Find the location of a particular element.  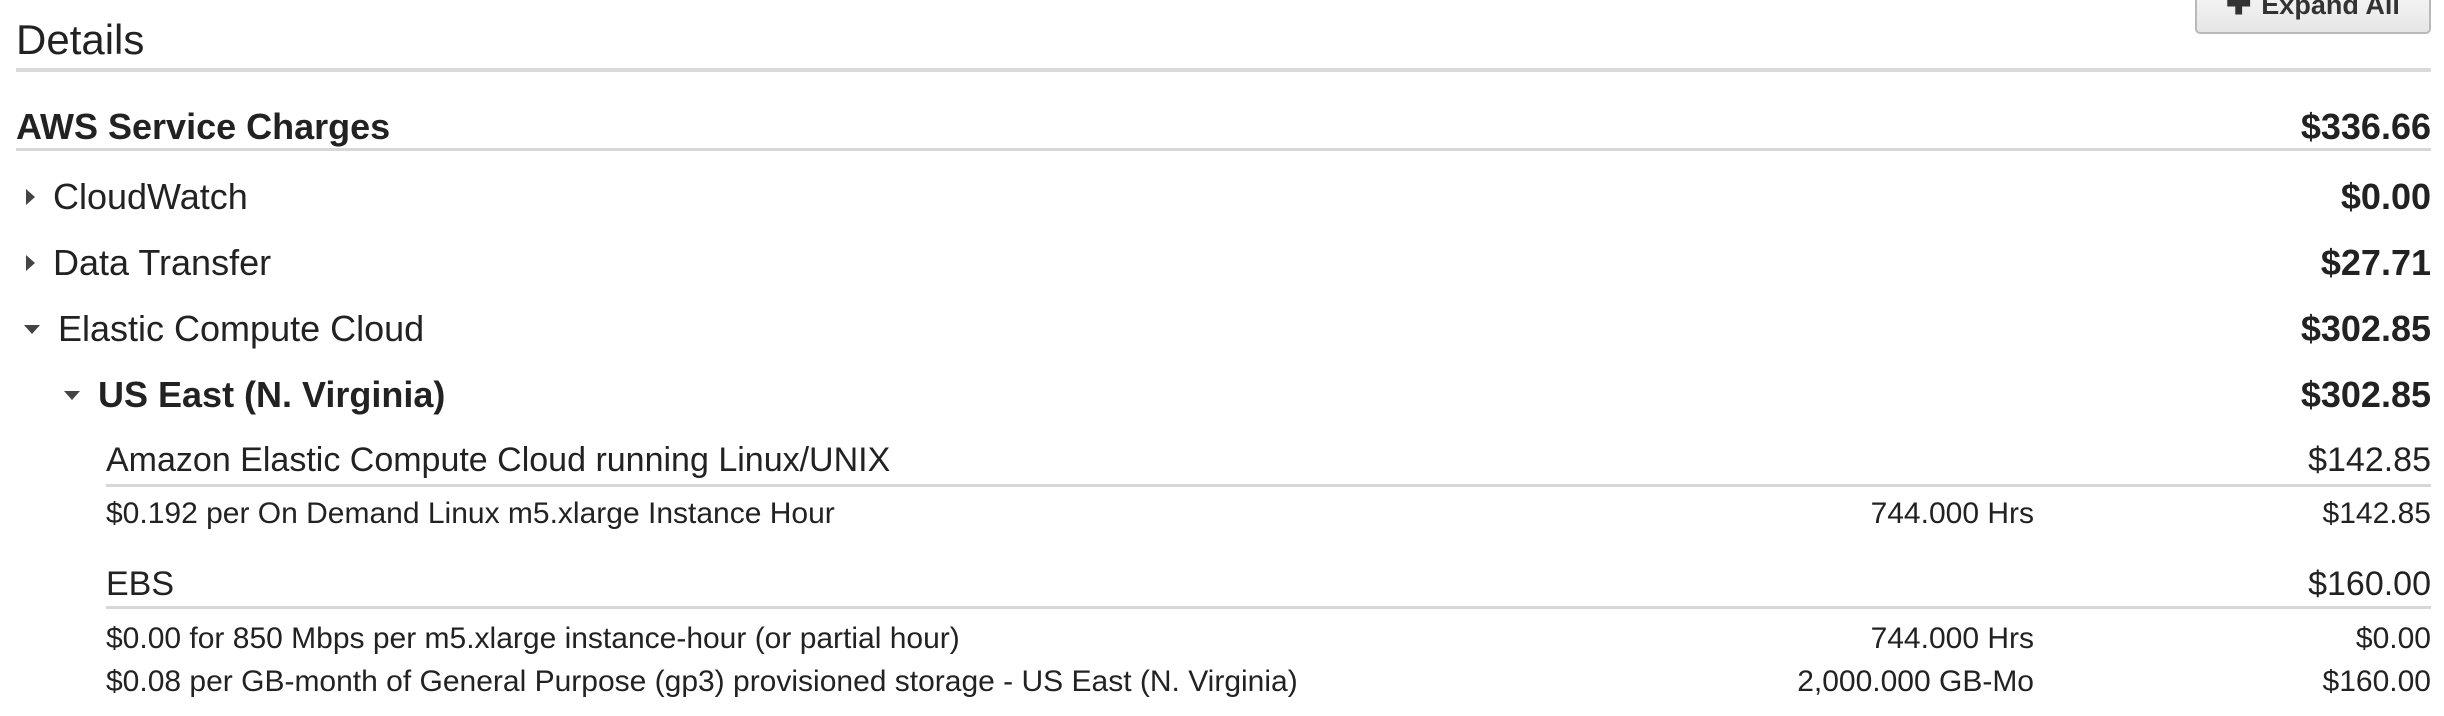

line-item-usage: 2,000.000 GB-Mo is located at coordinates (1915, 681).